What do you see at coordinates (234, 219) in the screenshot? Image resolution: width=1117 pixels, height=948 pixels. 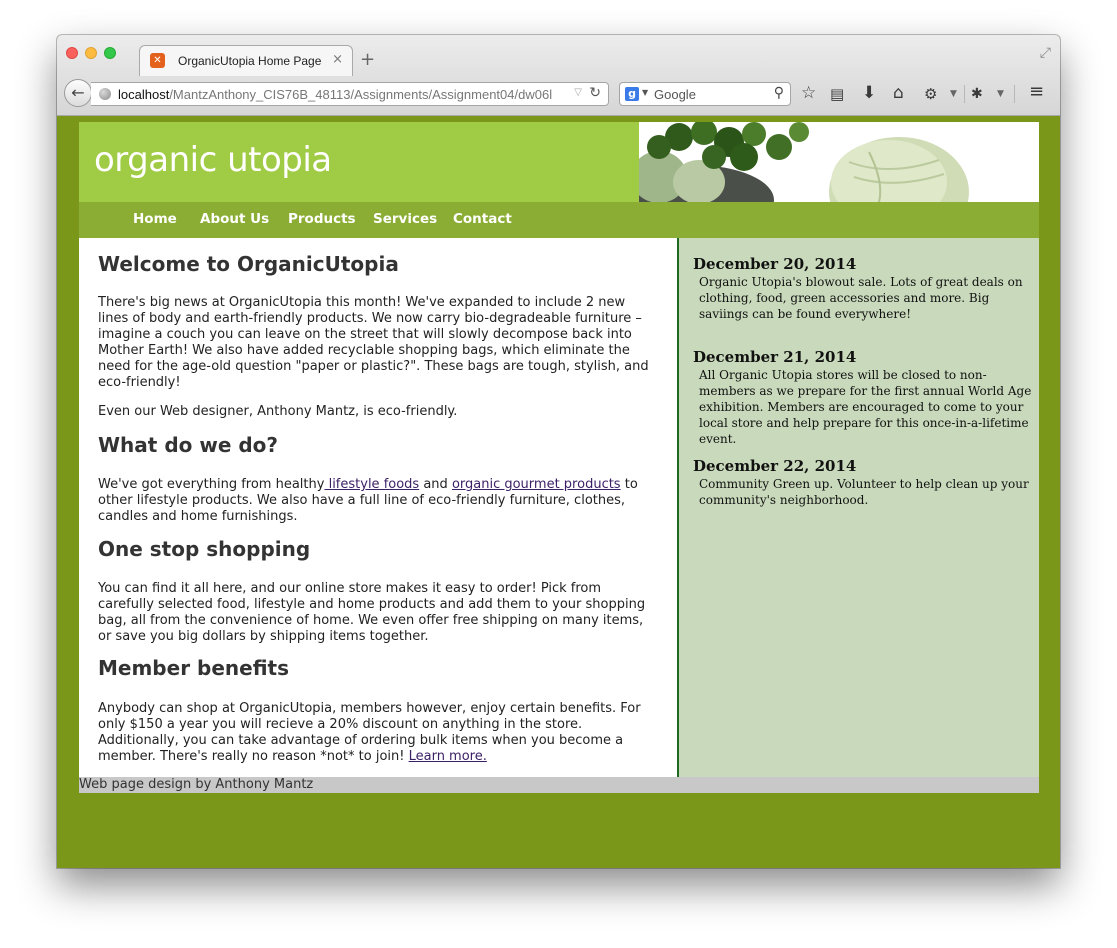 I see `nav-about-us: About Us` at bounding box center [234, 219].